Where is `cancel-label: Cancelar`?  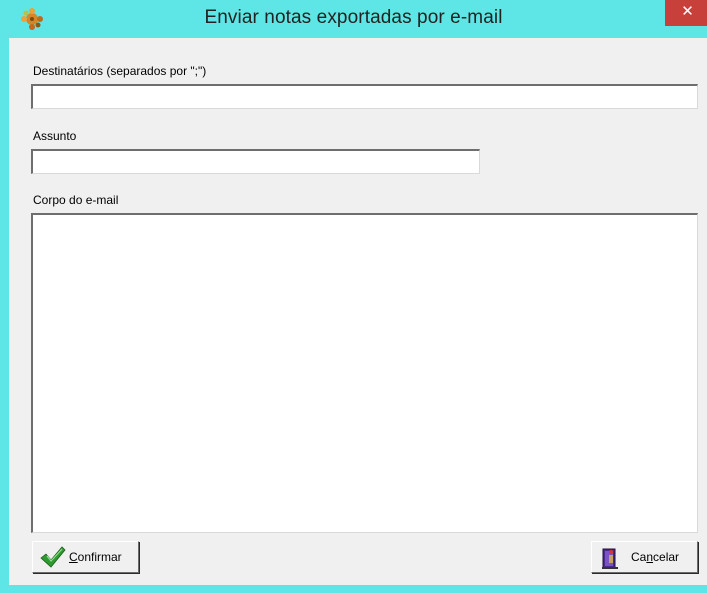
cancel-label: Cancelar is located at coordinates (655, 557).